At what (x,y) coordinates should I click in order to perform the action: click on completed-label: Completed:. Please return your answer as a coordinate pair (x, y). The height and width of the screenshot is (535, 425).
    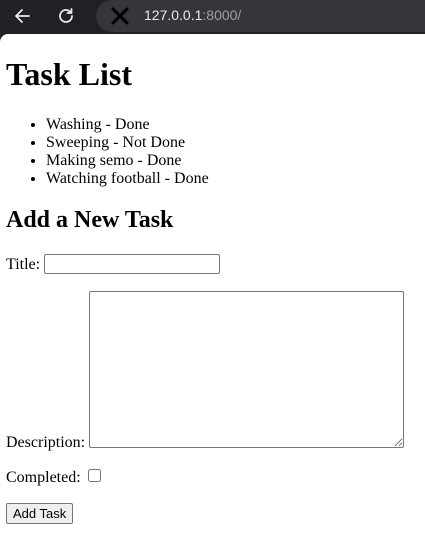
    Looking at the image, I should click on (43, 477).